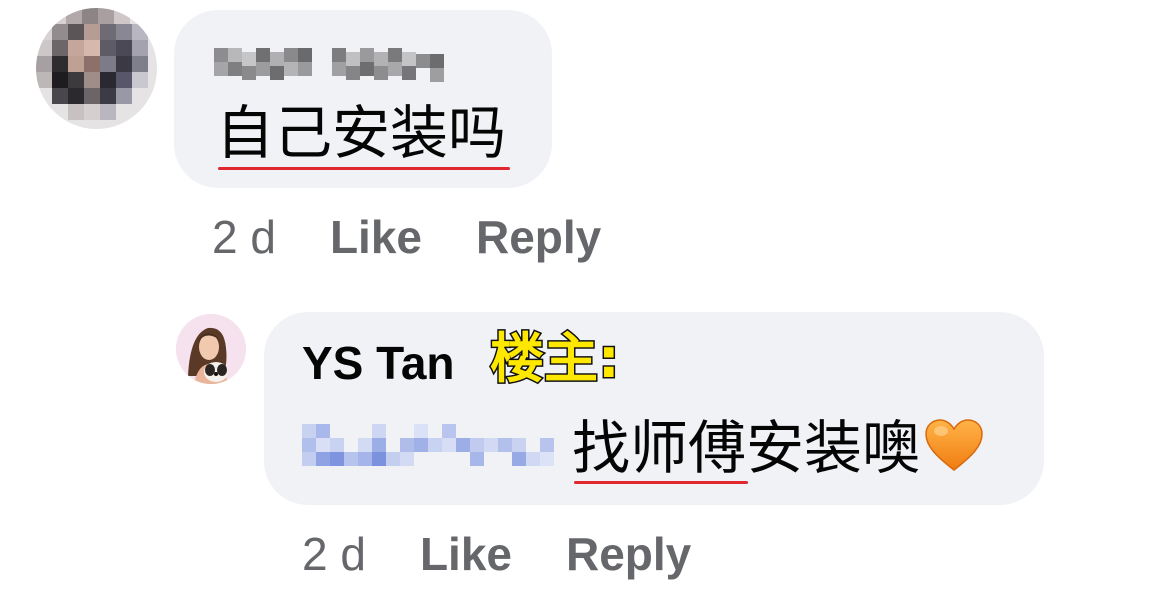  Describe the element at coordinates (334, 554) in the screenshot. I see `reply-timestamp: 2 d` at that location.